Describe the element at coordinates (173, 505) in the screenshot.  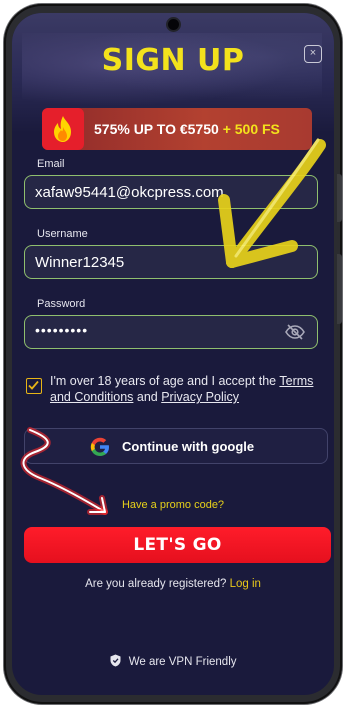
I see `promo-code-link: Have a promo code?` at that location.